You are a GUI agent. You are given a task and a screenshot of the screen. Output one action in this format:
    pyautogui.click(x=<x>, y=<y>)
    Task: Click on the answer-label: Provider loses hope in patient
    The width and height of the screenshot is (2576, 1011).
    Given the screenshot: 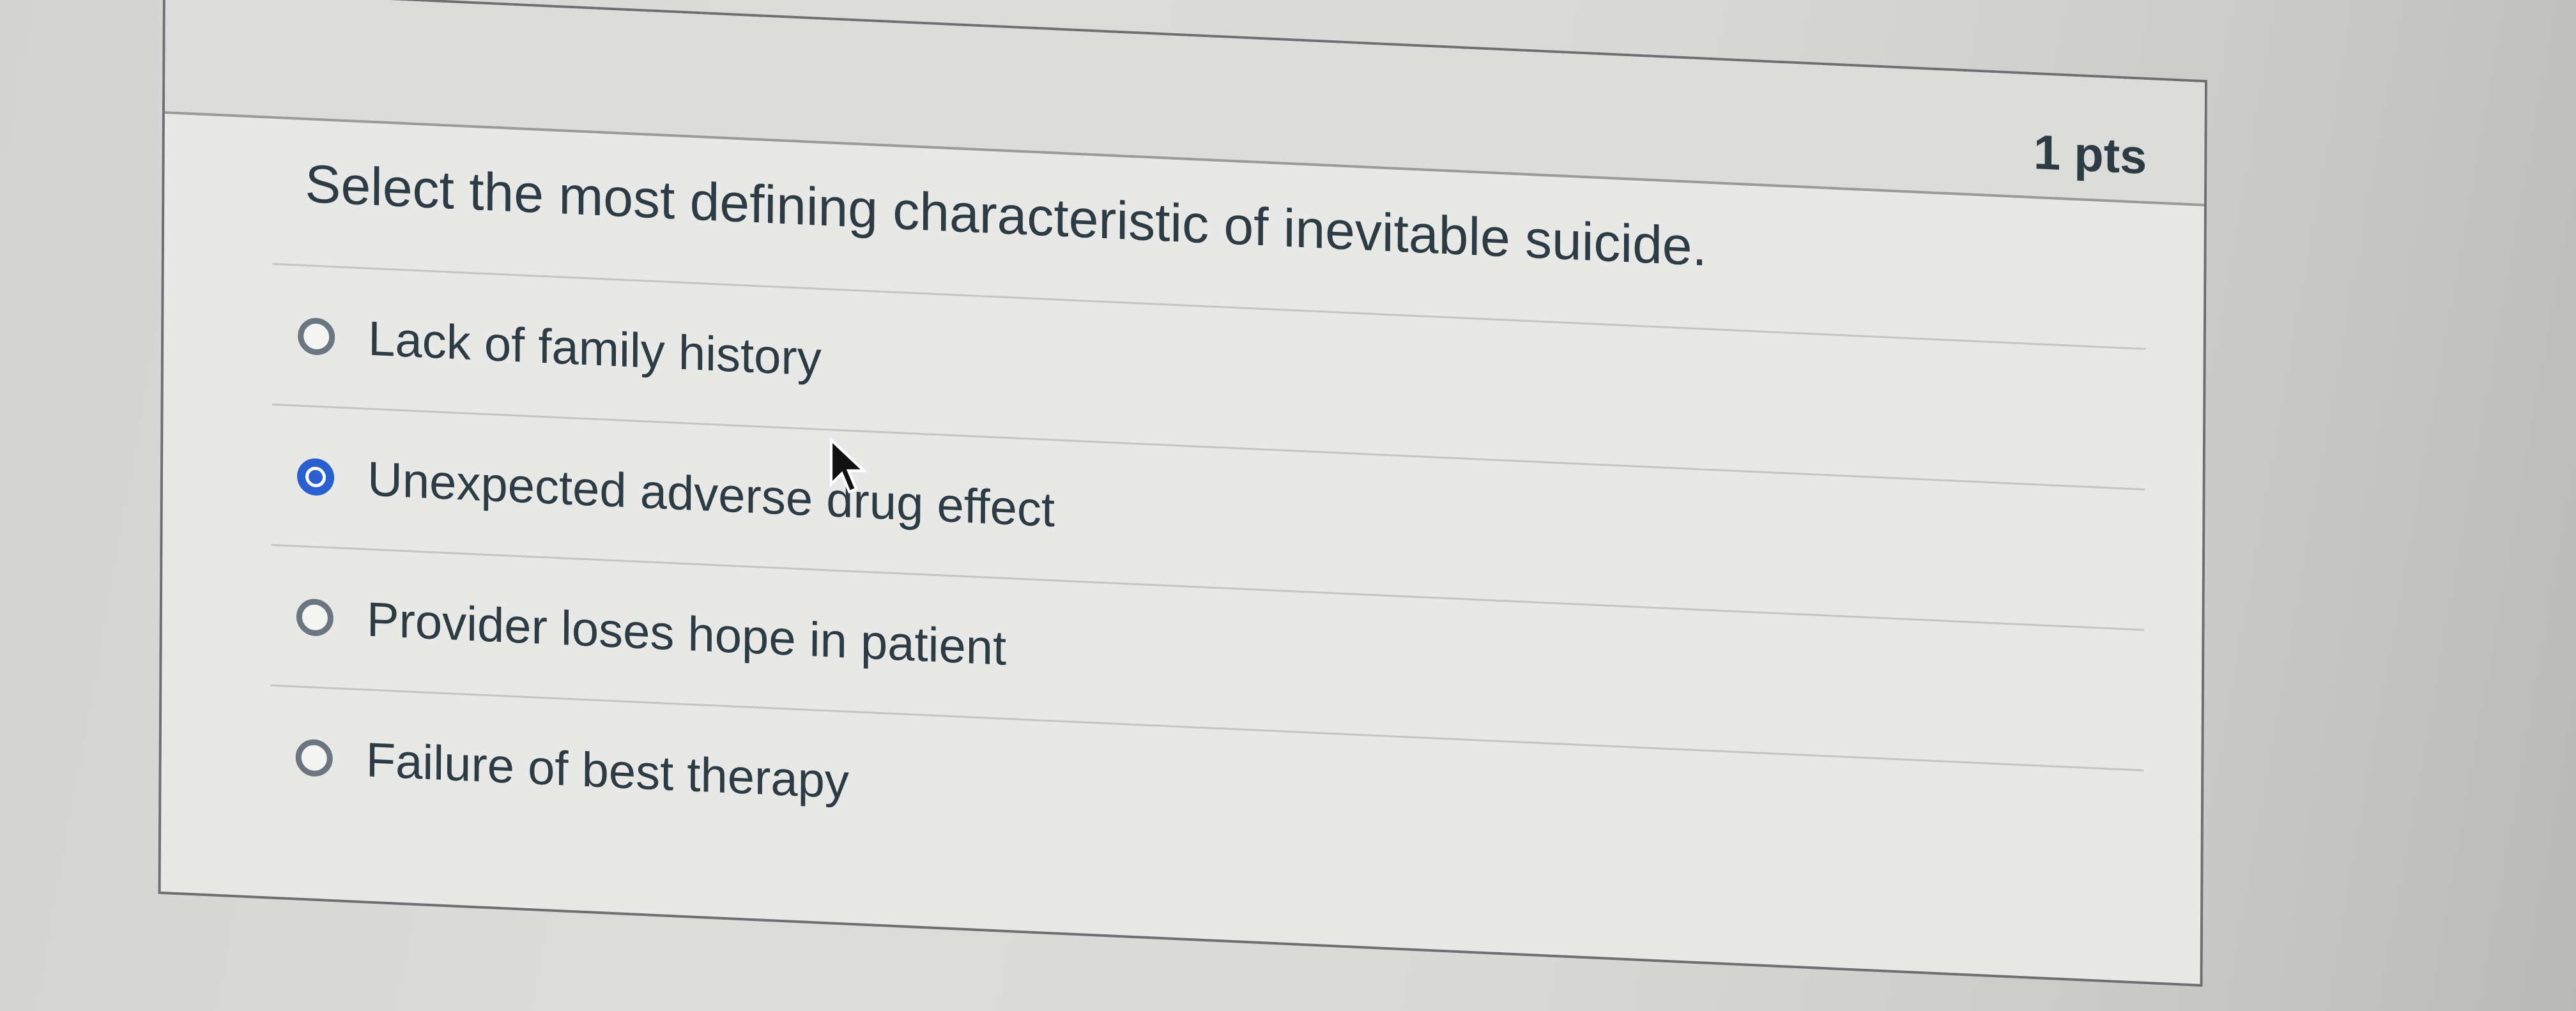 What is the action you would take?
    pyautogui.click(x=687, y=634)
    